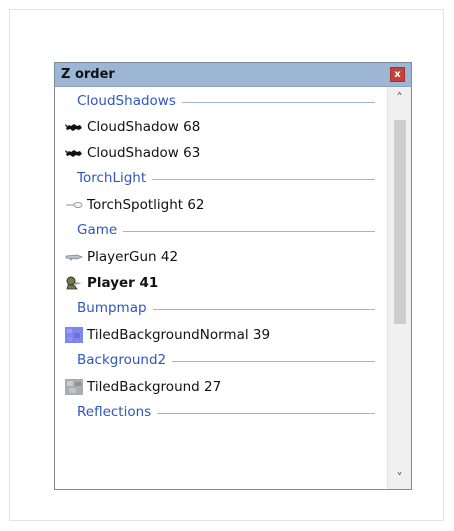 The image size is (454, 531). I want to click on group-label: CloudShadows, so click(129, 101).